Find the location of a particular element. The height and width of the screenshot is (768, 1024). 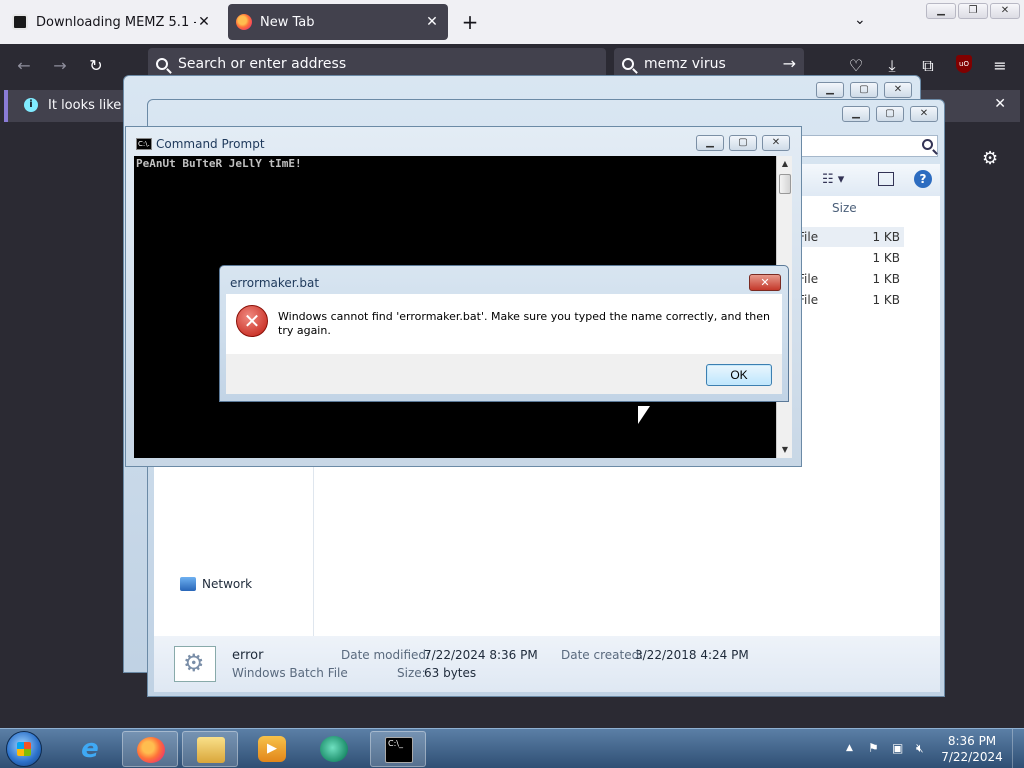

restore-button: ❐ is located at coordinates (973, 11).